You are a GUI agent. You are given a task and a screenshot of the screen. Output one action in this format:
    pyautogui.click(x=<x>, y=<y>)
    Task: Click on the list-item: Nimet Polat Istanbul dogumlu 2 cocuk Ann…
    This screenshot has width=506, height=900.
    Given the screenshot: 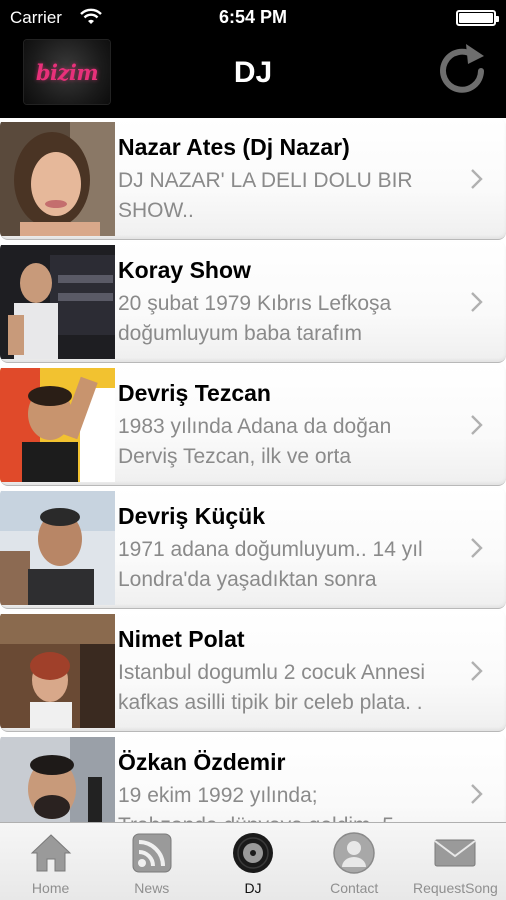 What is the action you would take?
    pyautogui.click(x=253, y=671)
    